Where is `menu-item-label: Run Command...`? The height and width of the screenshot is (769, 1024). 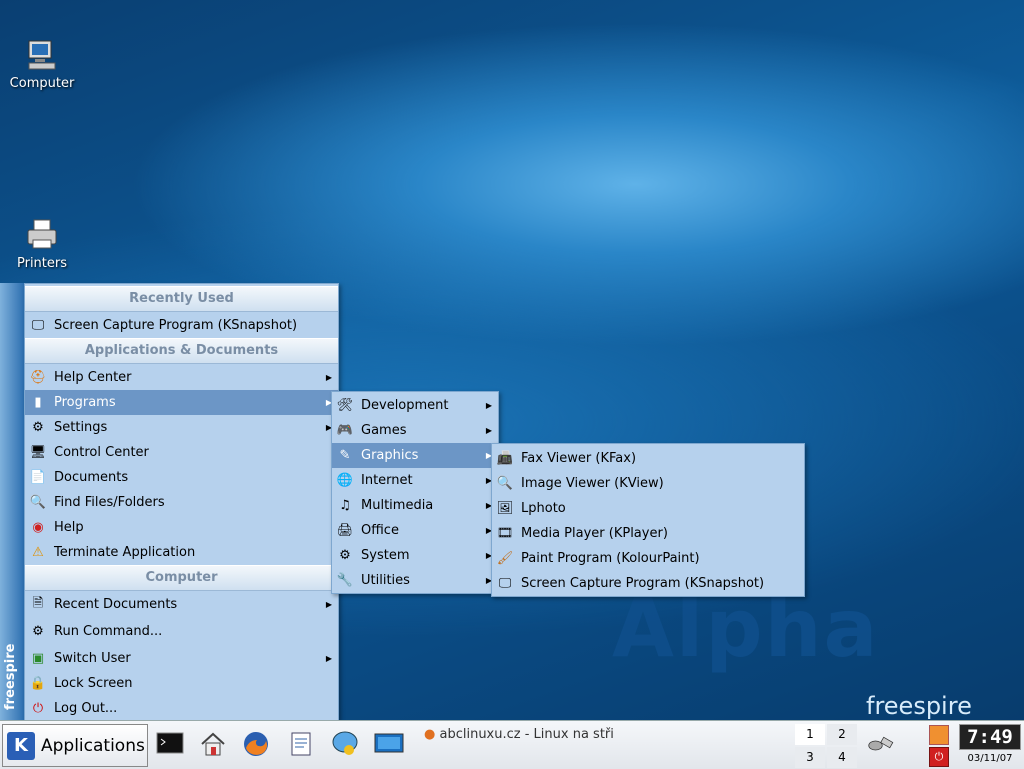 menu-item-label: Run Command... is located at coordinates (108, 631).